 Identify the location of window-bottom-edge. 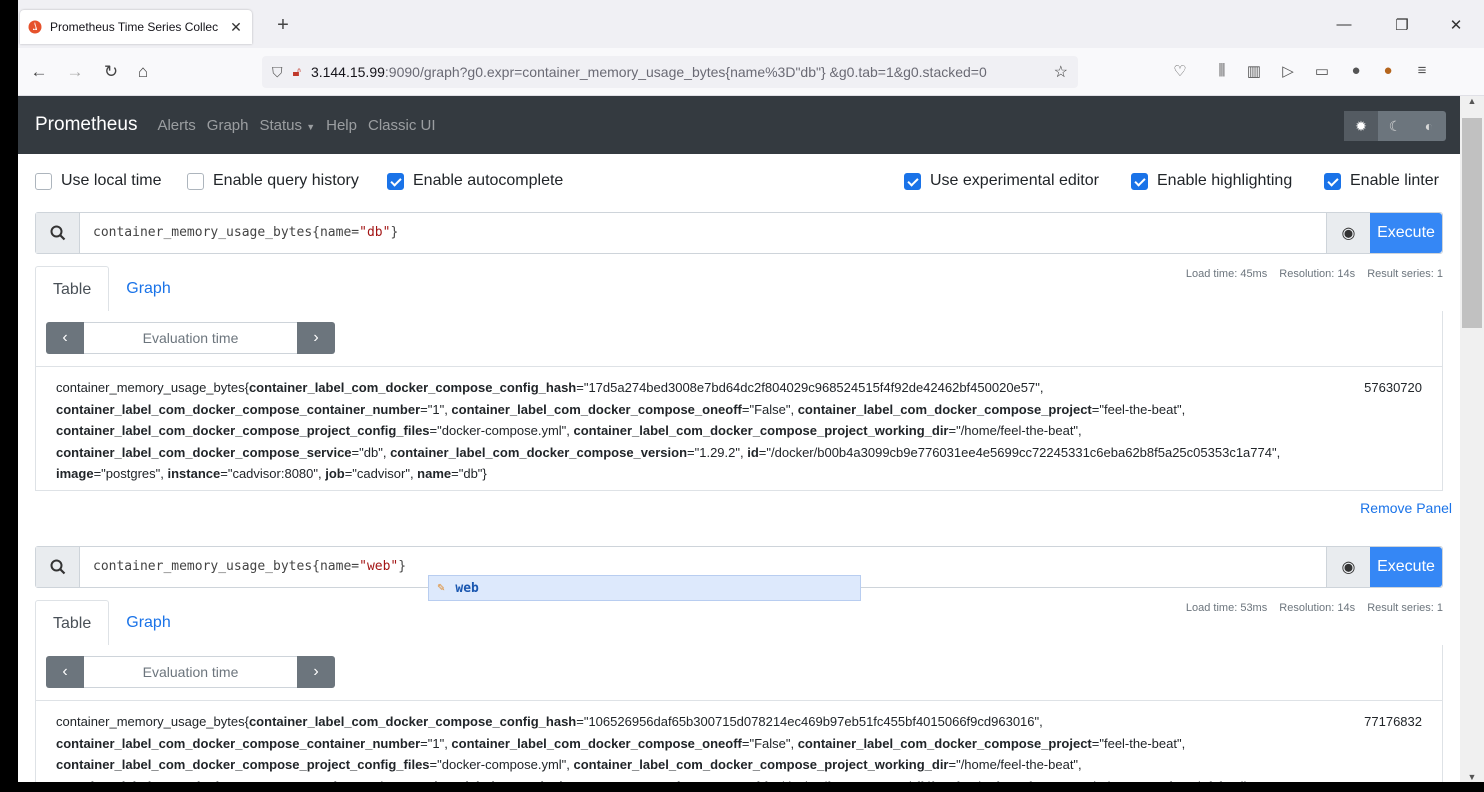
(742, 787).